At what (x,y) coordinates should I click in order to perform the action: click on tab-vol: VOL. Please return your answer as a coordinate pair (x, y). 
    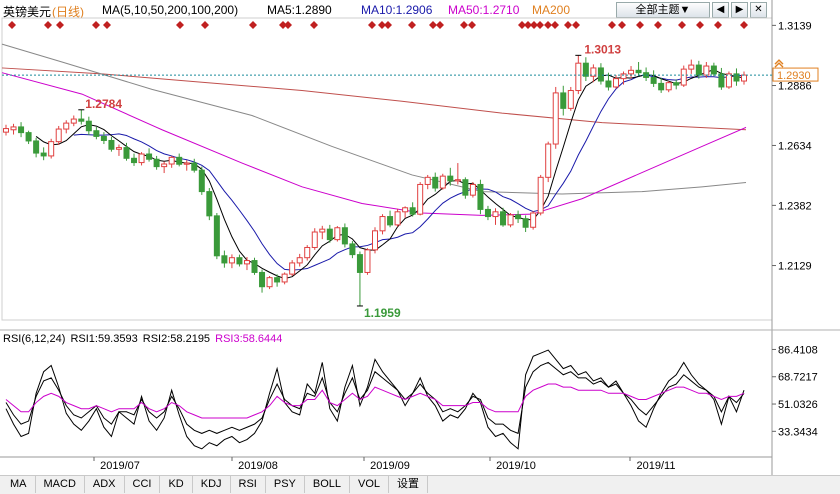
    Looking at the image, I should click on (370, 484).